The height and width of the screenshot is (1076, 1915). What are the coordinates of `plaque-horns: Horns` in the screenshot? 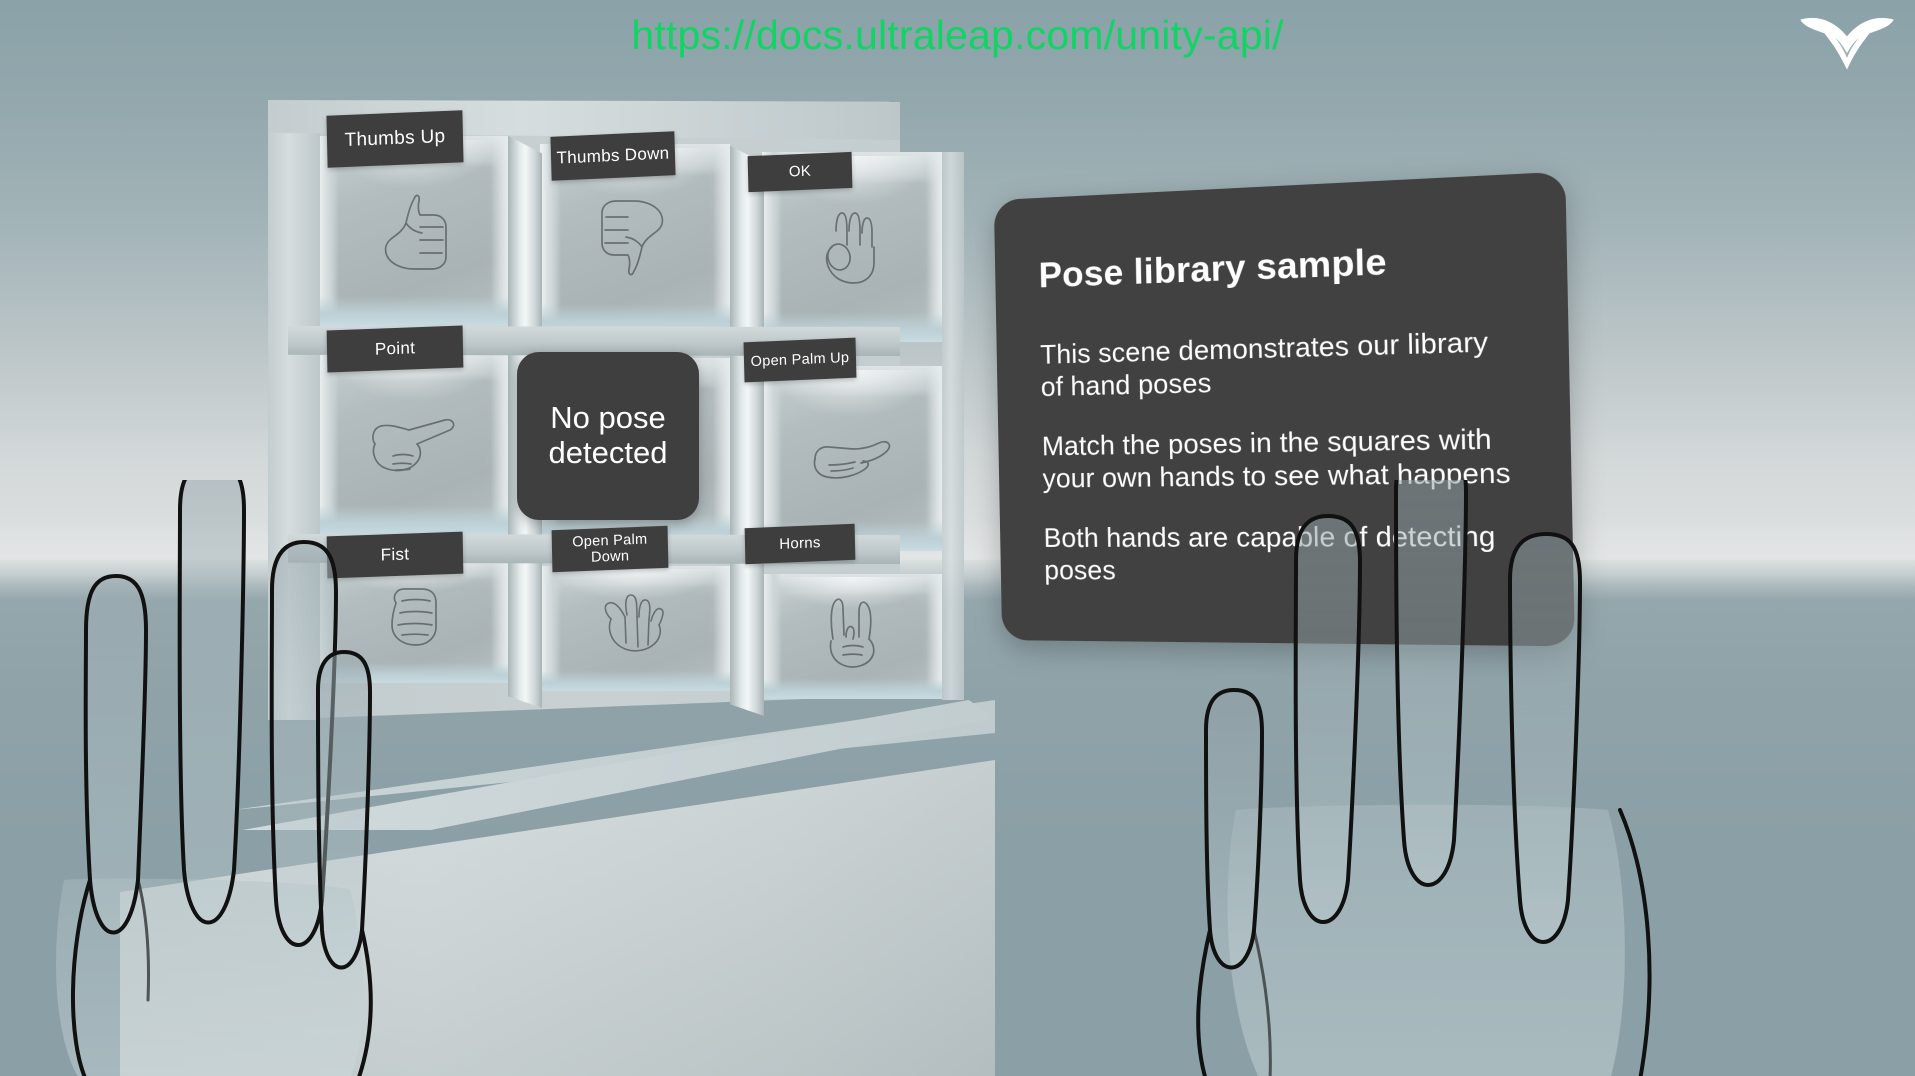 It's located at (800, 544).